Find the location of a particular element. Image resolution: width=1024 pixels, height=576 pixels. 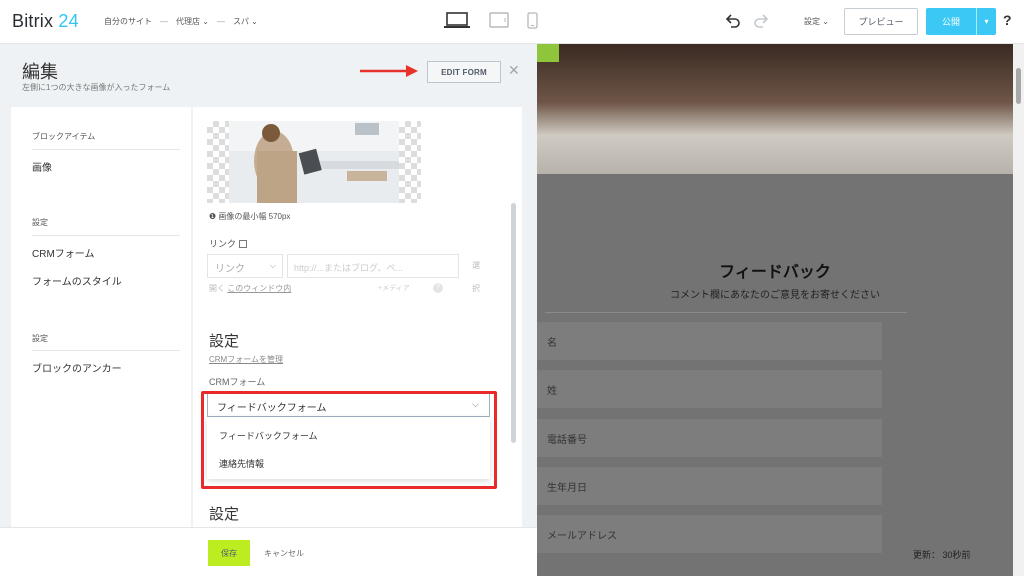

chevron-down-icon: ⌵ is located at coordinates (272, 265).